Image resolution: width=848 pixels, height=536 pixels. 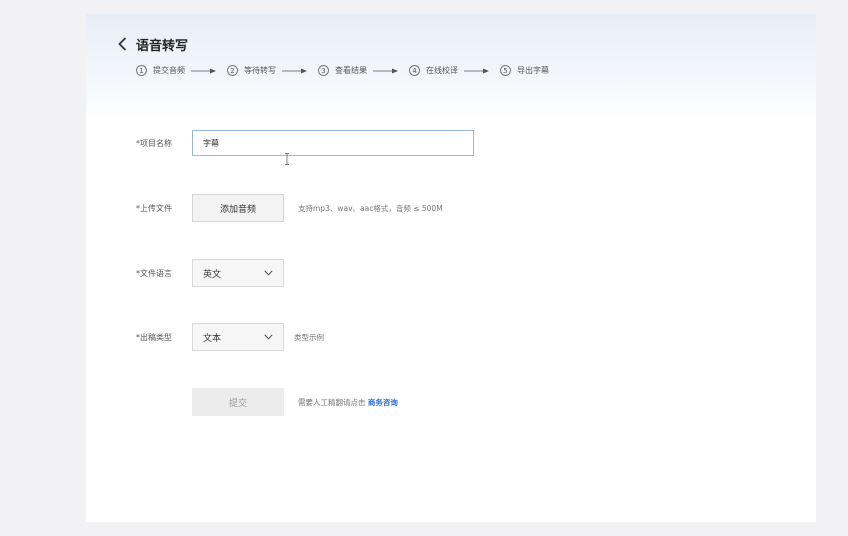 What do you see at coordinates (533, 70) in the screenshot?
I see `step-5-label: 导出字幕` at bounding box center [533, 70].